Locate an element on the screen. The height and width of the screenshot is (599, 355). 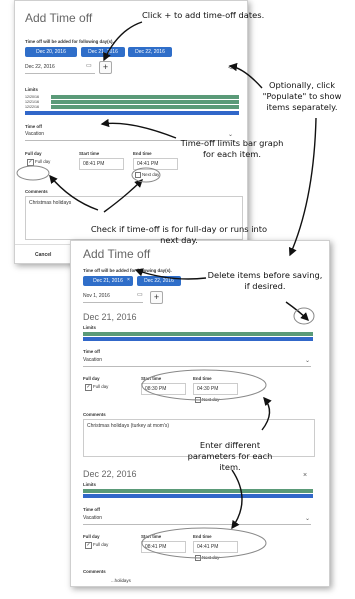
comments-value: ...holidays is located at coordinates (121, 580).